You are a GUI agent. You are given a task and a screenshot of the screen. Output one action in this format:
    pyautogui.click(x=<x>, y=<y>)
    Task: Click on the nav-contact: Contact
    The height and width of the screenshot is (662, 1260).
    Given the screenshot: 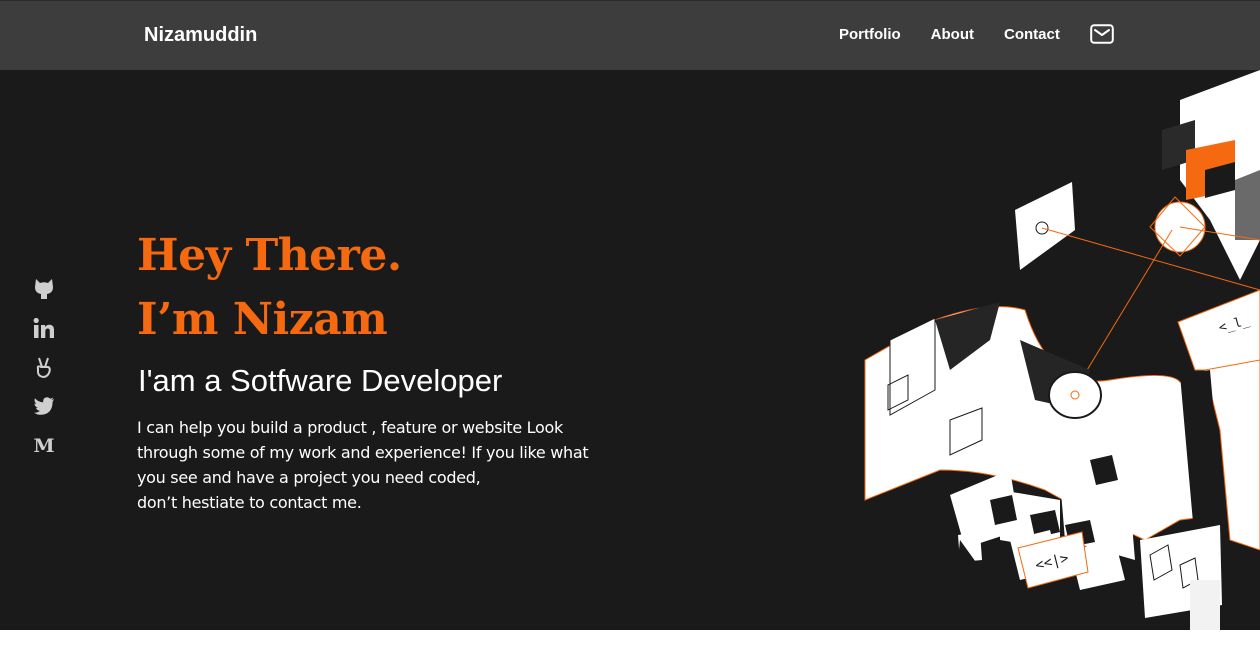 What is the action you would take?
    pyautogui.click(x=1032, y=34)
    